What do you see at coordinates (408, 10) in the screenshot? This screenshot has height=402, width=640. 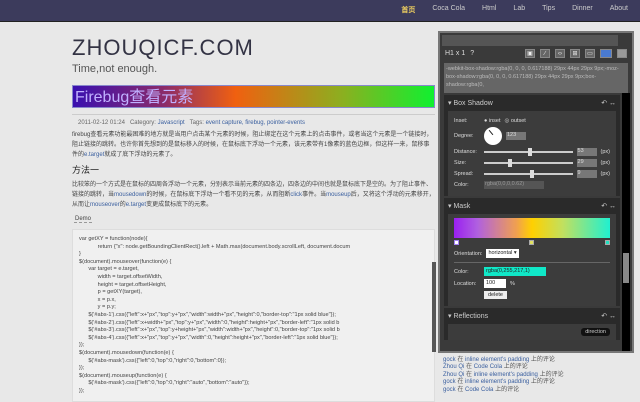 I see `nav-home: 首页` at bounding box center [408, 10].